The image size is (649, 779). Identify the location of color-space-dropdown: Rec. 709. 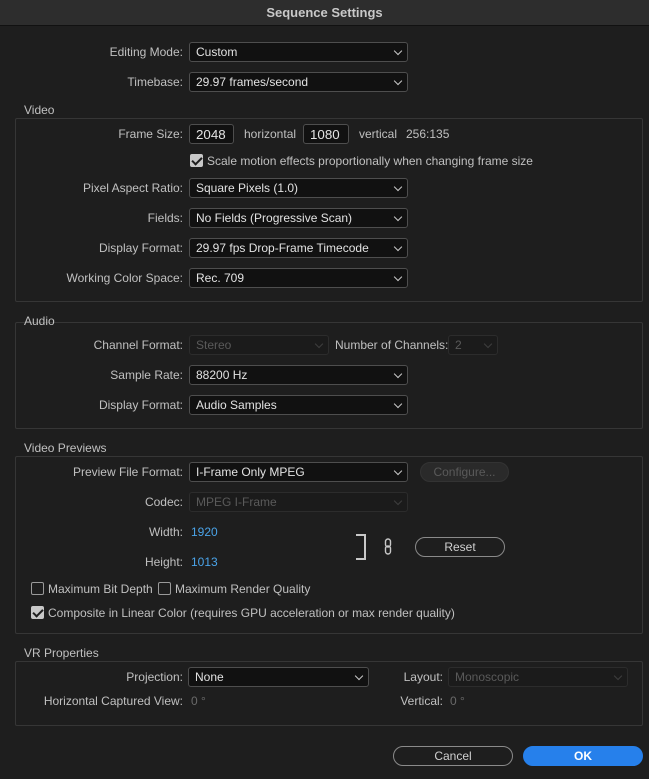
(298, 278).